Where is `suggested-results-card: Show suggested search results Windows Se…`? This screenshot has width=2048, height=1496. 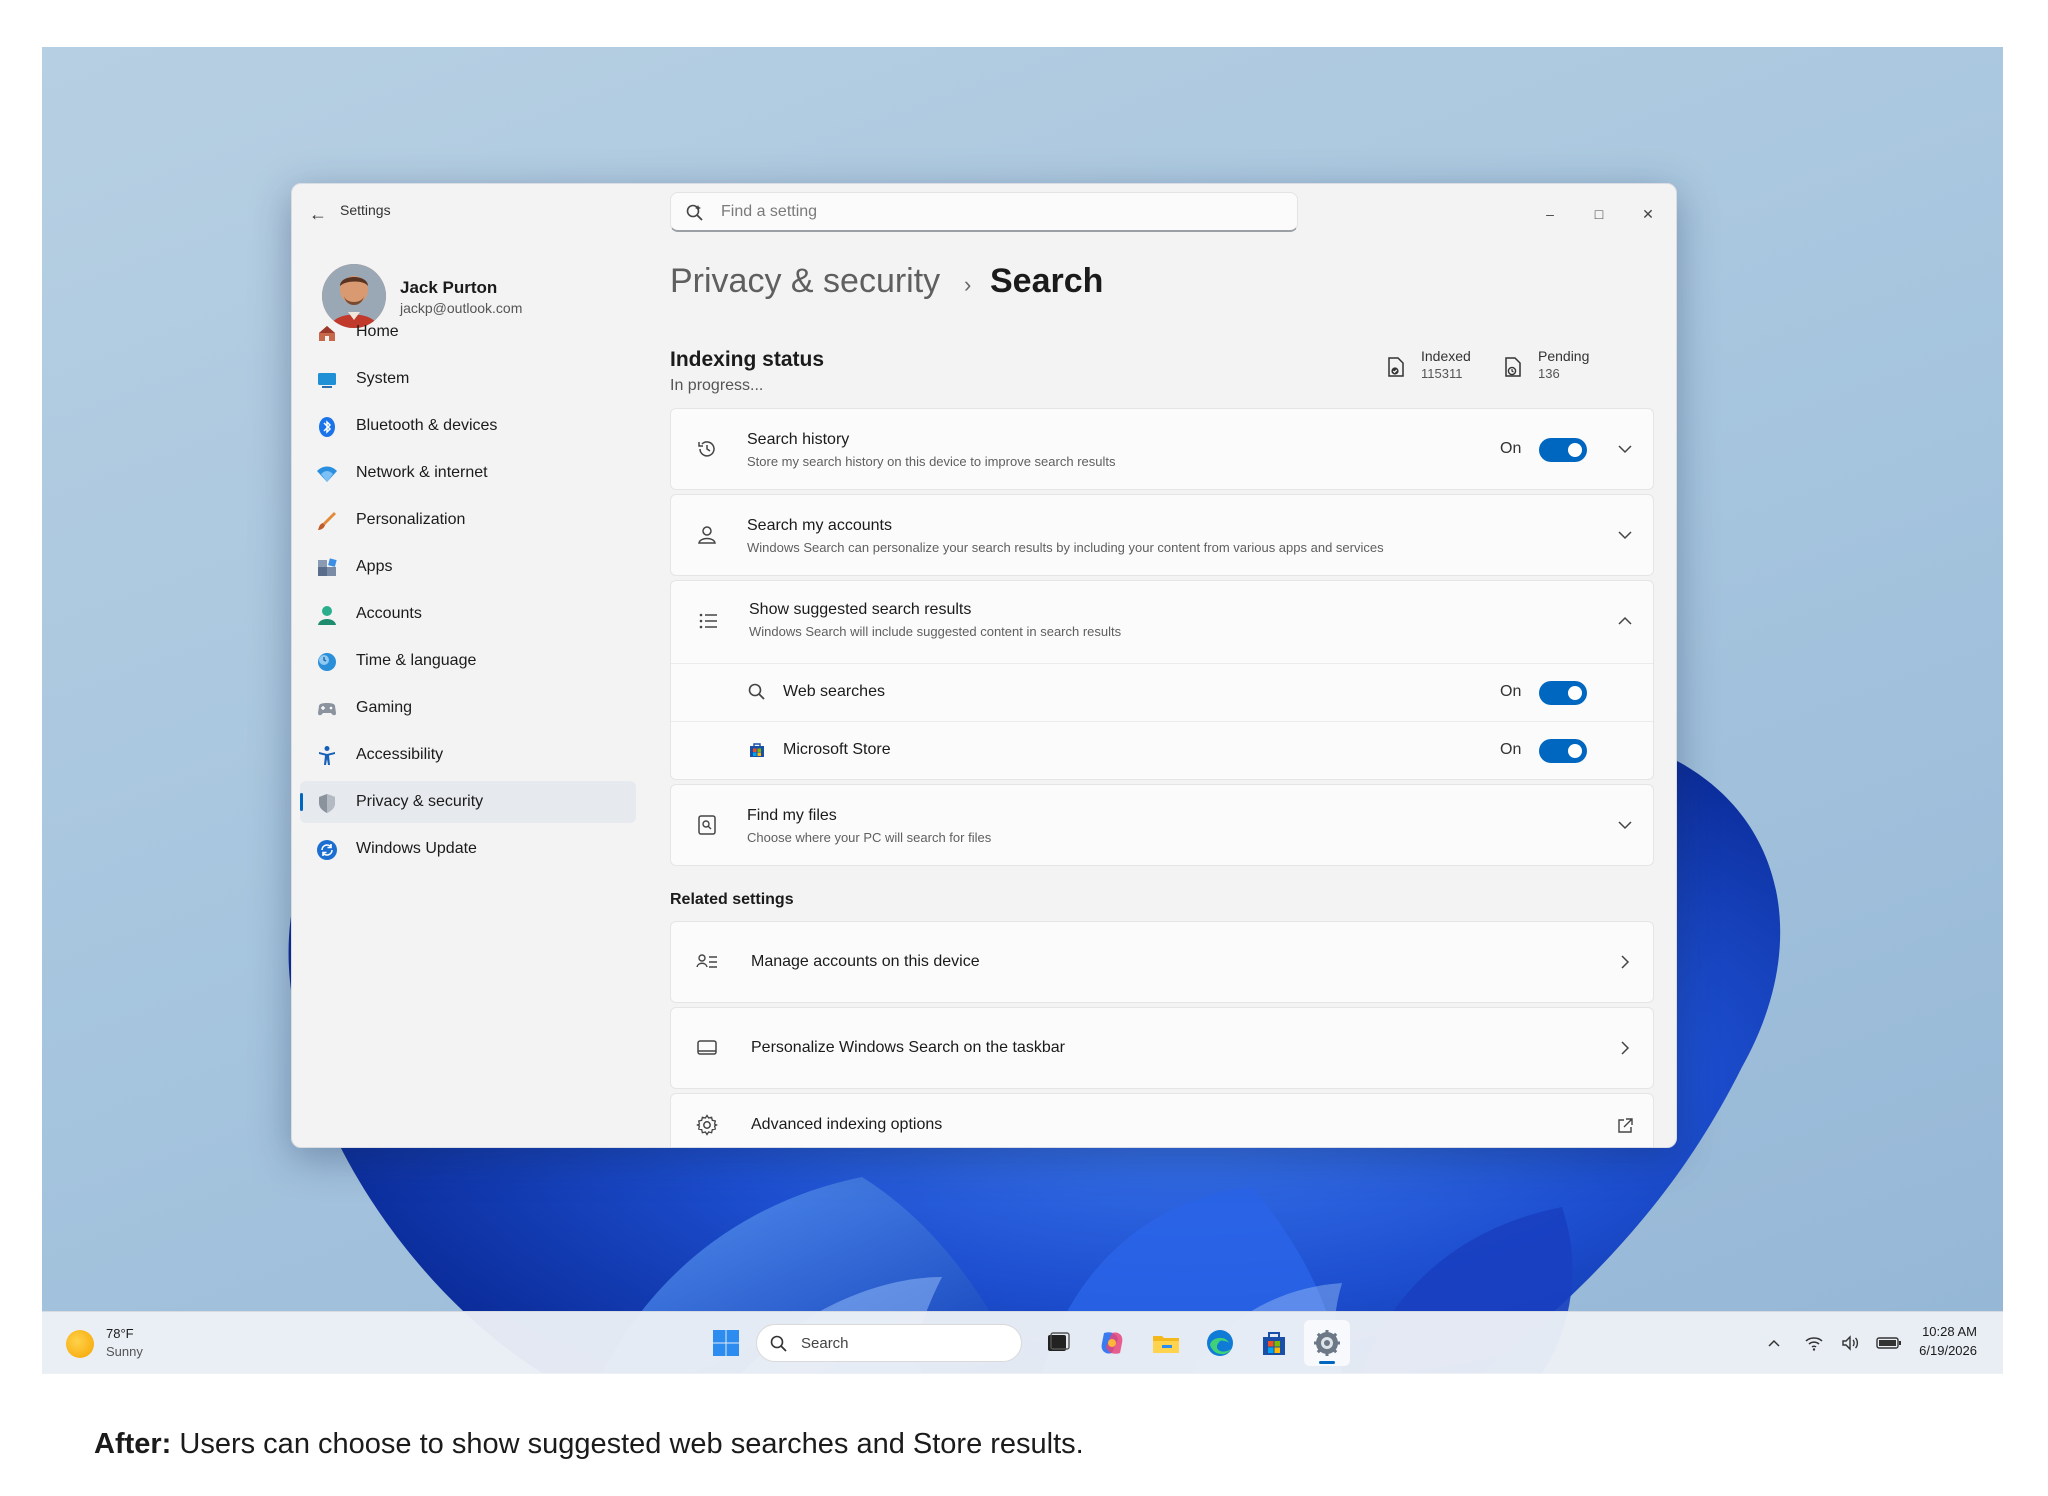
suggested-results-card: Show suggested search results Windows Se… is located at coordinates (1162, 680).